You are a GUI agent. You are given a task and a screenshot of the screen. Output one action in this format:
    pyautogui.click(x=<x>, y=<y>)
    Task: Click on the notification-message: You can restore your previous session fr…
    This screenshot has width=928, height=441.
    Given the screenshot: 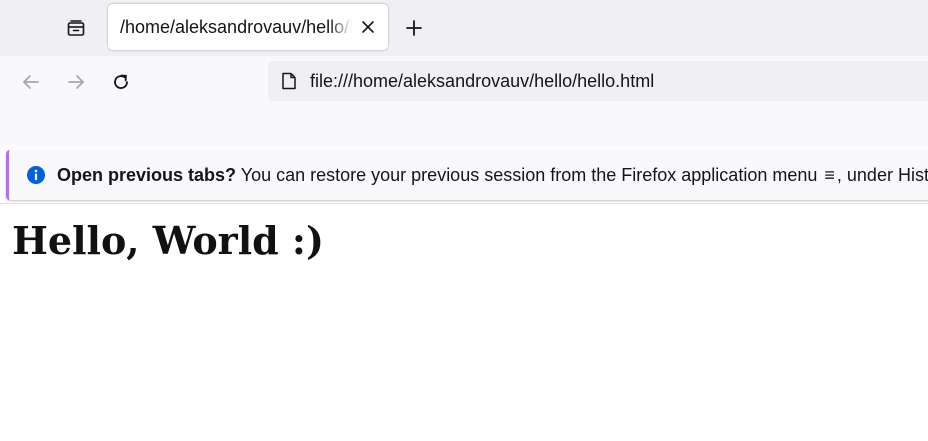 What is the action you would take?
    pyautogui.click(x=529, y=174)
    